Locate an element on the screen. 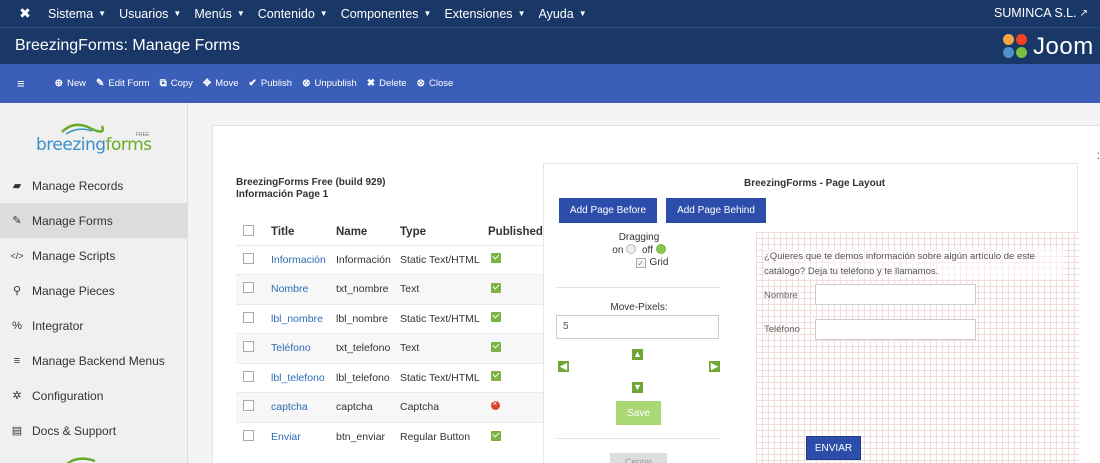  title-link: Teléfono is located at coordinates (291, 348).